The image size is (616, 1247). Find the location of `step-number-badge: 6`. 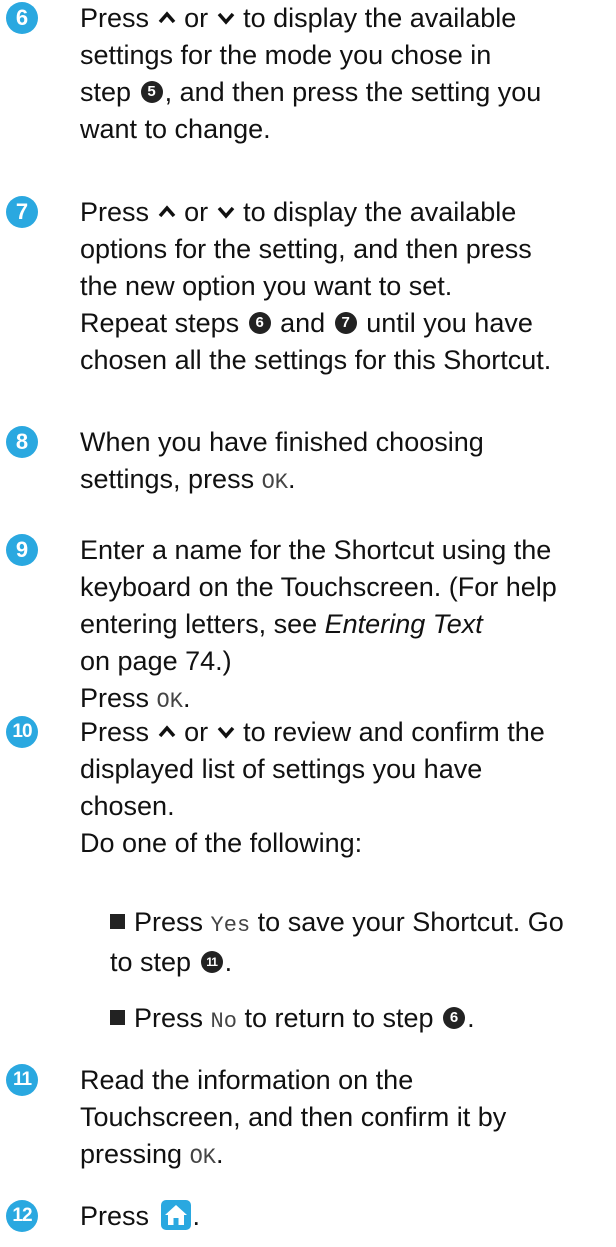

step-number-badge: 6 is located at coordinates (22, 18).